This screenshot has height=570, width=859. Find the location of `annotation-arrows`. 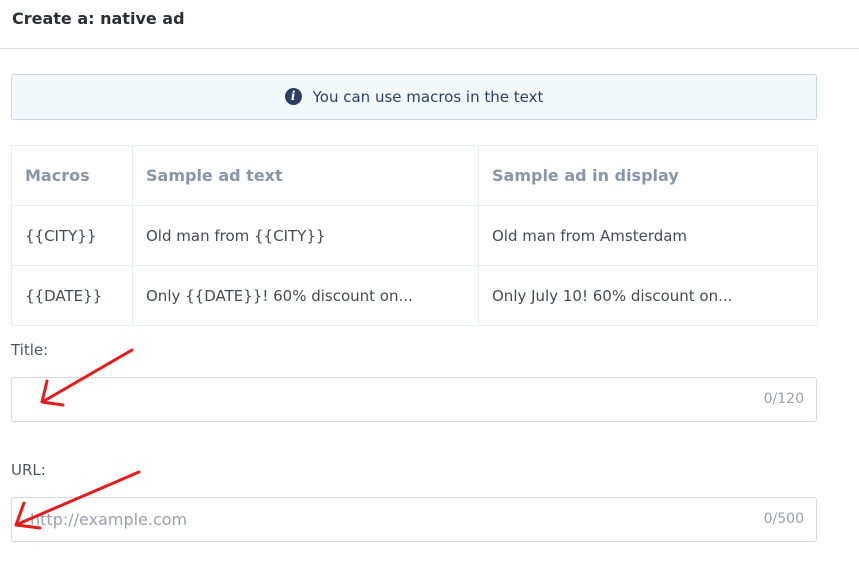

annotation-arrows is located at coordinates (77, 439).